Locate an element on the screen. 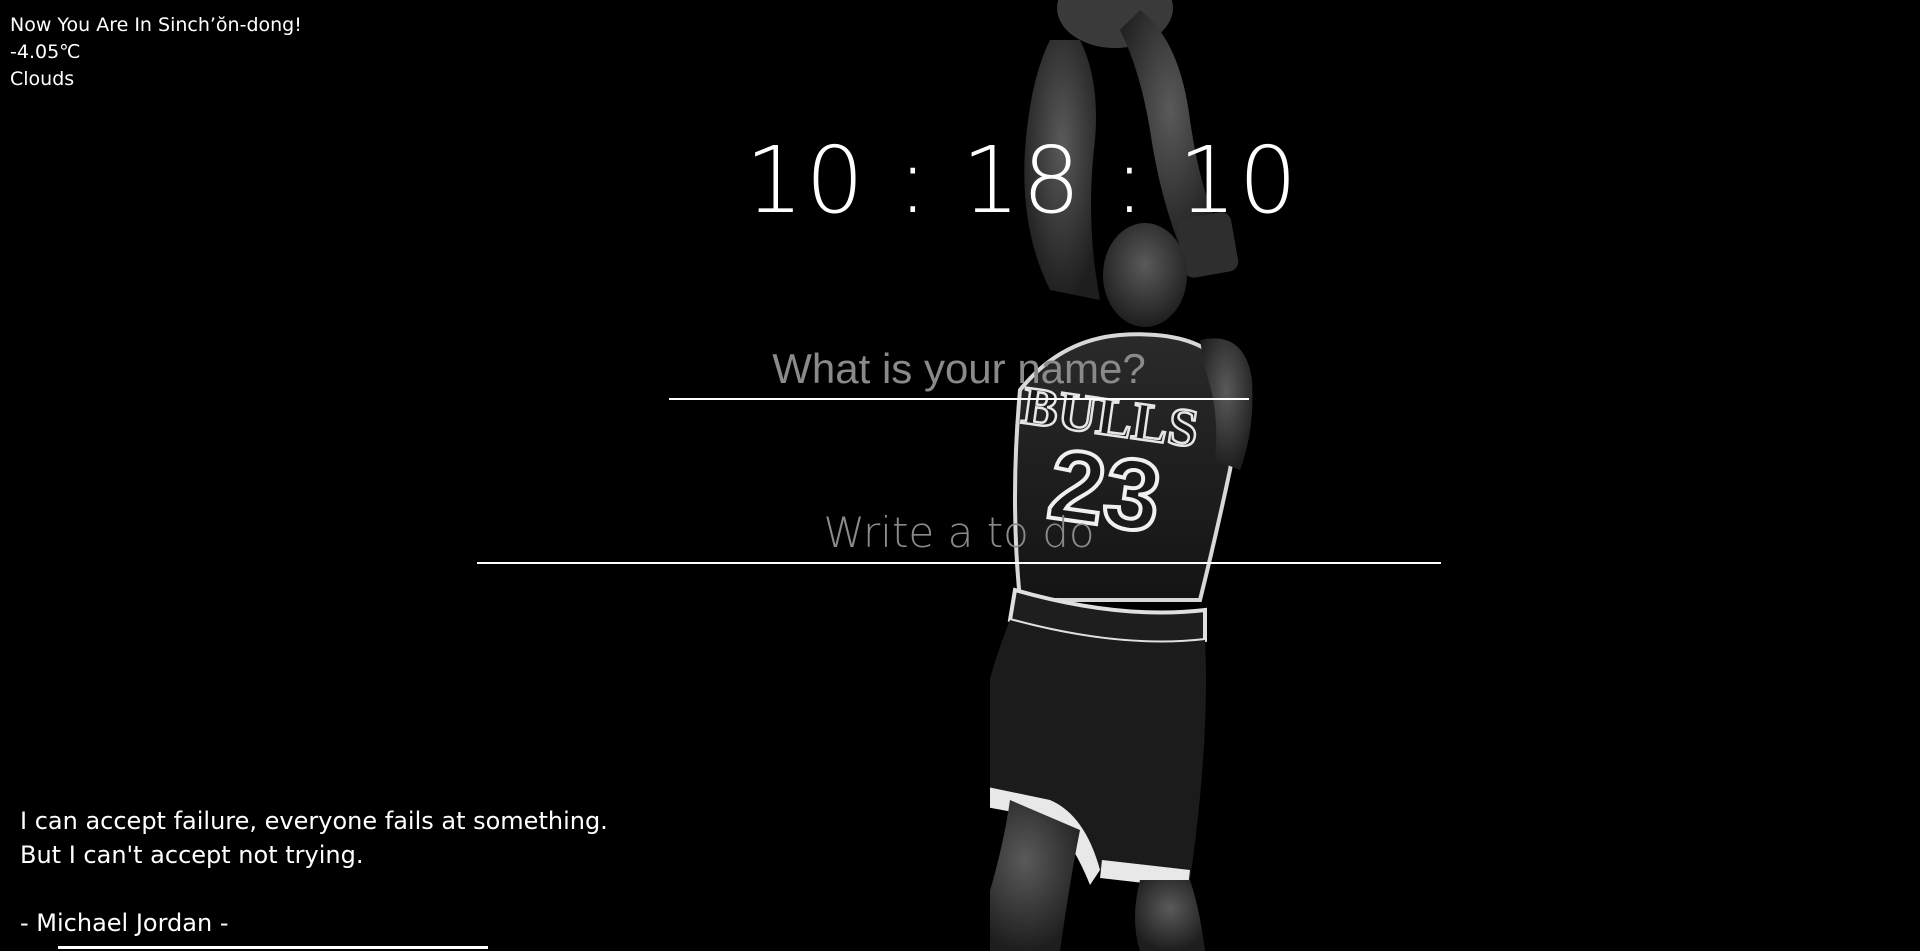  name-input is located at coordinates (959, 370).